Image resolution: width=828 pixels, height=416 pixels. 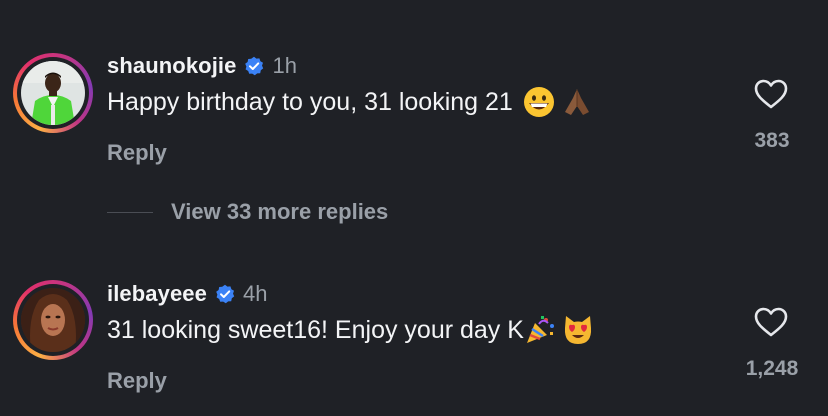 I want to click on grinning-face-emoji-icon, so click(x=539, y=102).